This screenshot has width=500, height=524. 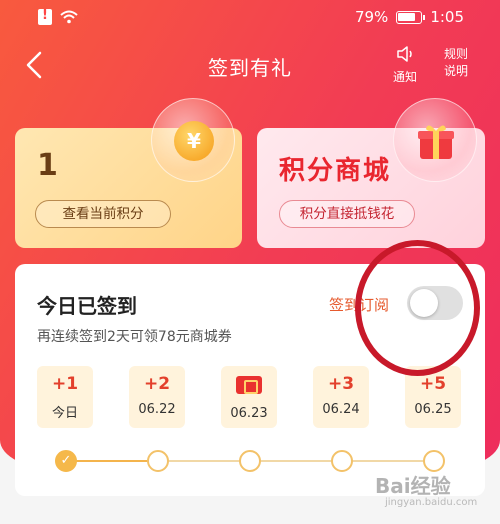 I want to click on page-title: 签到有礼, so click(x=250, y=68).